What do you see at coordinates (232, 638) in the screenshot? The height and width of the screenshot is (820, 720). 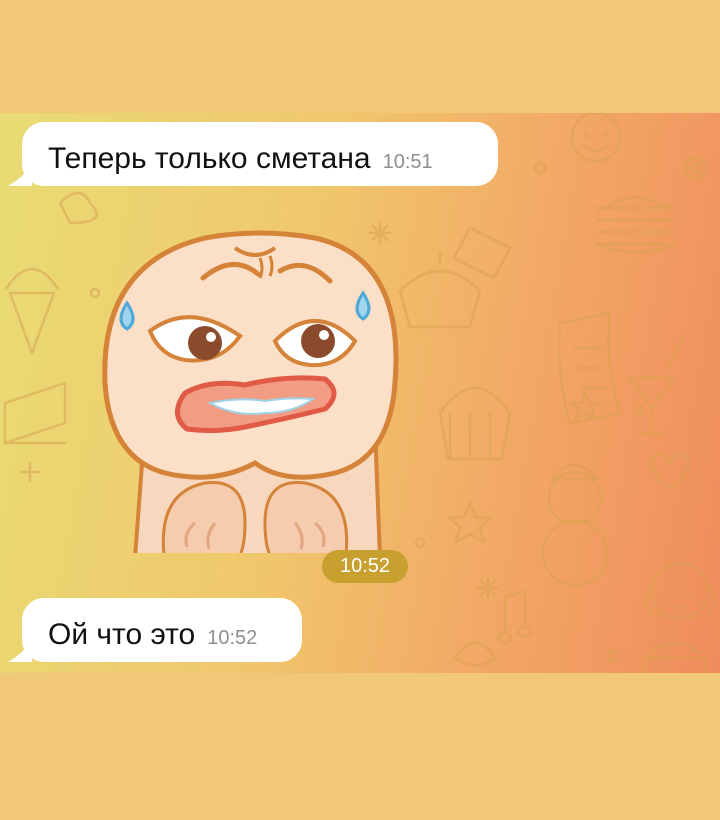 I see `message-time: 10:52` at bounding box center [232, 638].